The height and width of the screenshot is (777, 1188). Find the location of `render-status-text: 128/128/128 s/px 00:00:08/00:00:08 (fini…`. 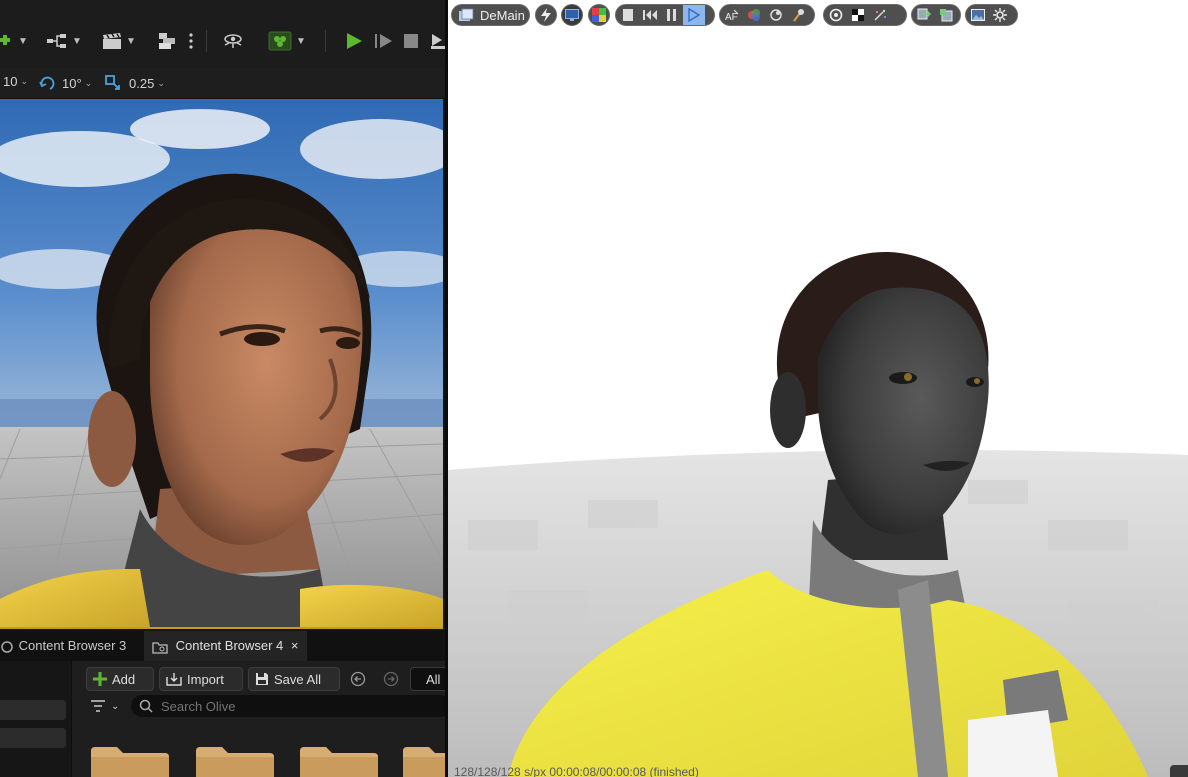

render-status-text: 128/128/128 s/px 00:00:08/00:00:08 (fini… is located at coordinates (576, 771).